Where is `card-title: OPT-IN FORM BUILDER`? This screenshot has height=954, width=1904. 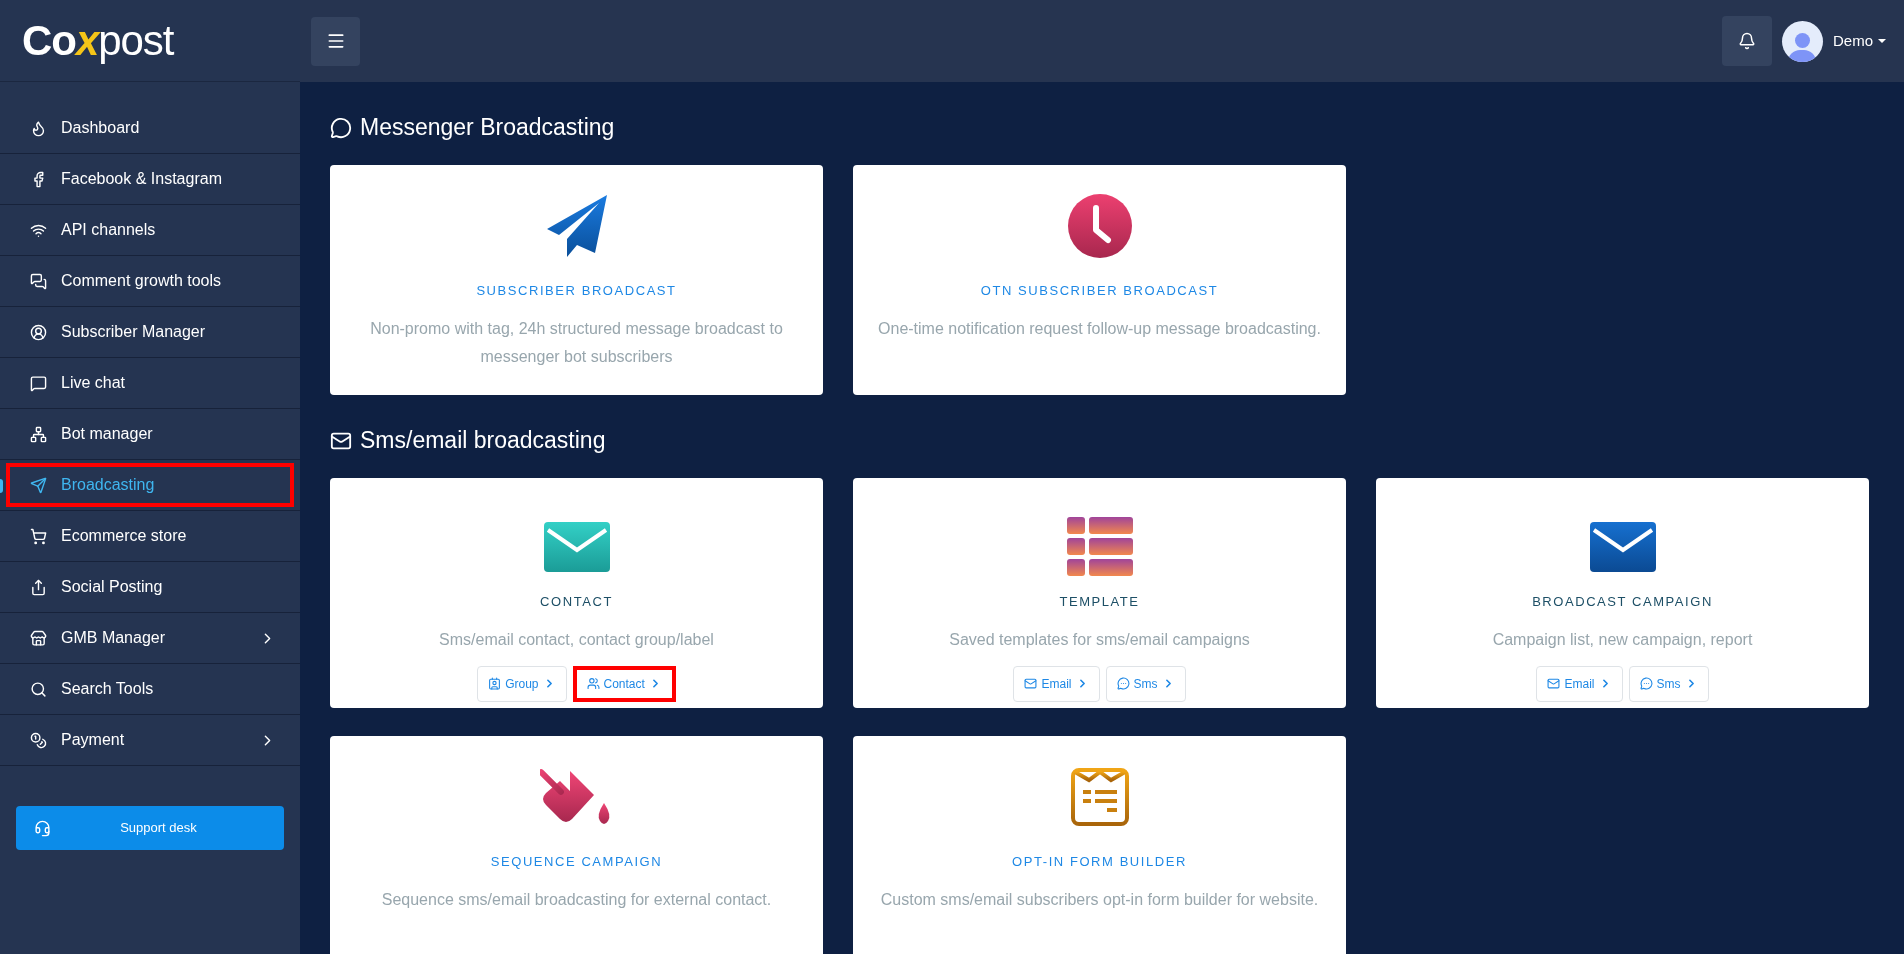
card-title: OPT-IN FORM BUILDER is located at coordinates (1099, 862).